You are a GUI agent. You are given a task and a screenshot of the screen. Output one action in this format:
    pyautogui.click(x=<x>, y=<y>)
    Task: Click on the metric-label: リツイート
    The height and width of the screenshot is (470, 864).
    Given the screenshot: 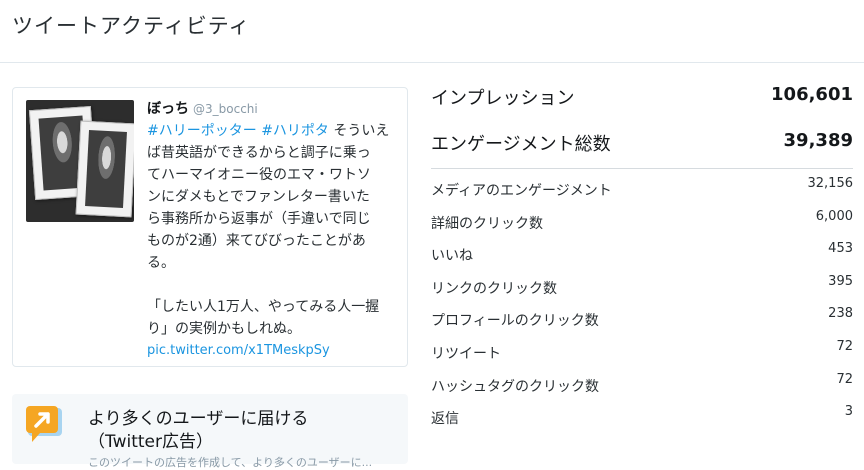 What is the action you would take?
    pyautogui.click(x=466, y=353)
    